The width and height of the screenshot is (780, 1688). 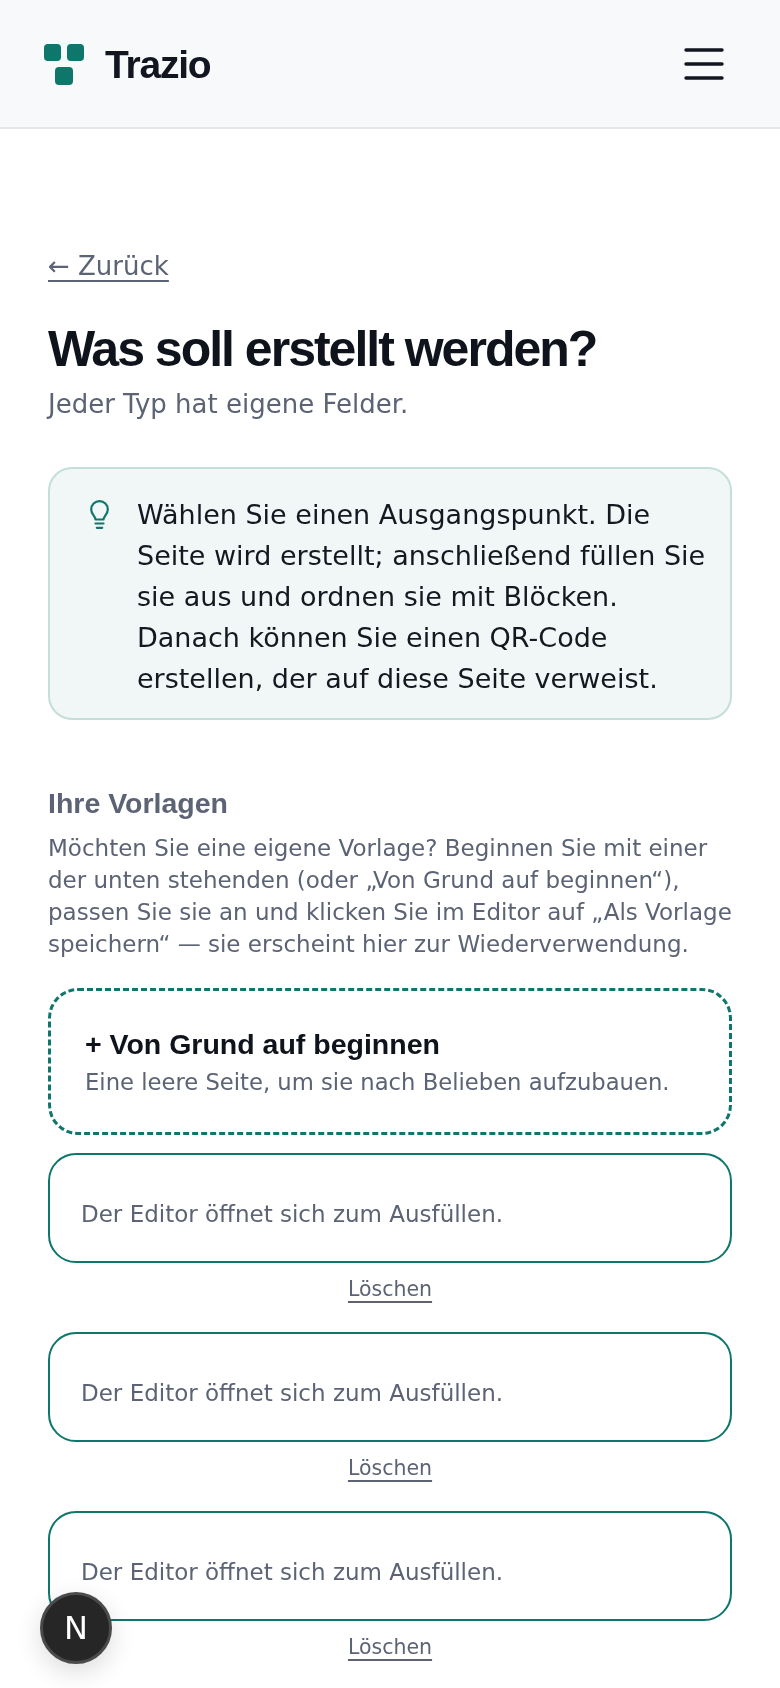 What do you see at coordinates (99, 515) in the screenshot?
I see `lightbulb-icon` at bounding box center [99, 515].